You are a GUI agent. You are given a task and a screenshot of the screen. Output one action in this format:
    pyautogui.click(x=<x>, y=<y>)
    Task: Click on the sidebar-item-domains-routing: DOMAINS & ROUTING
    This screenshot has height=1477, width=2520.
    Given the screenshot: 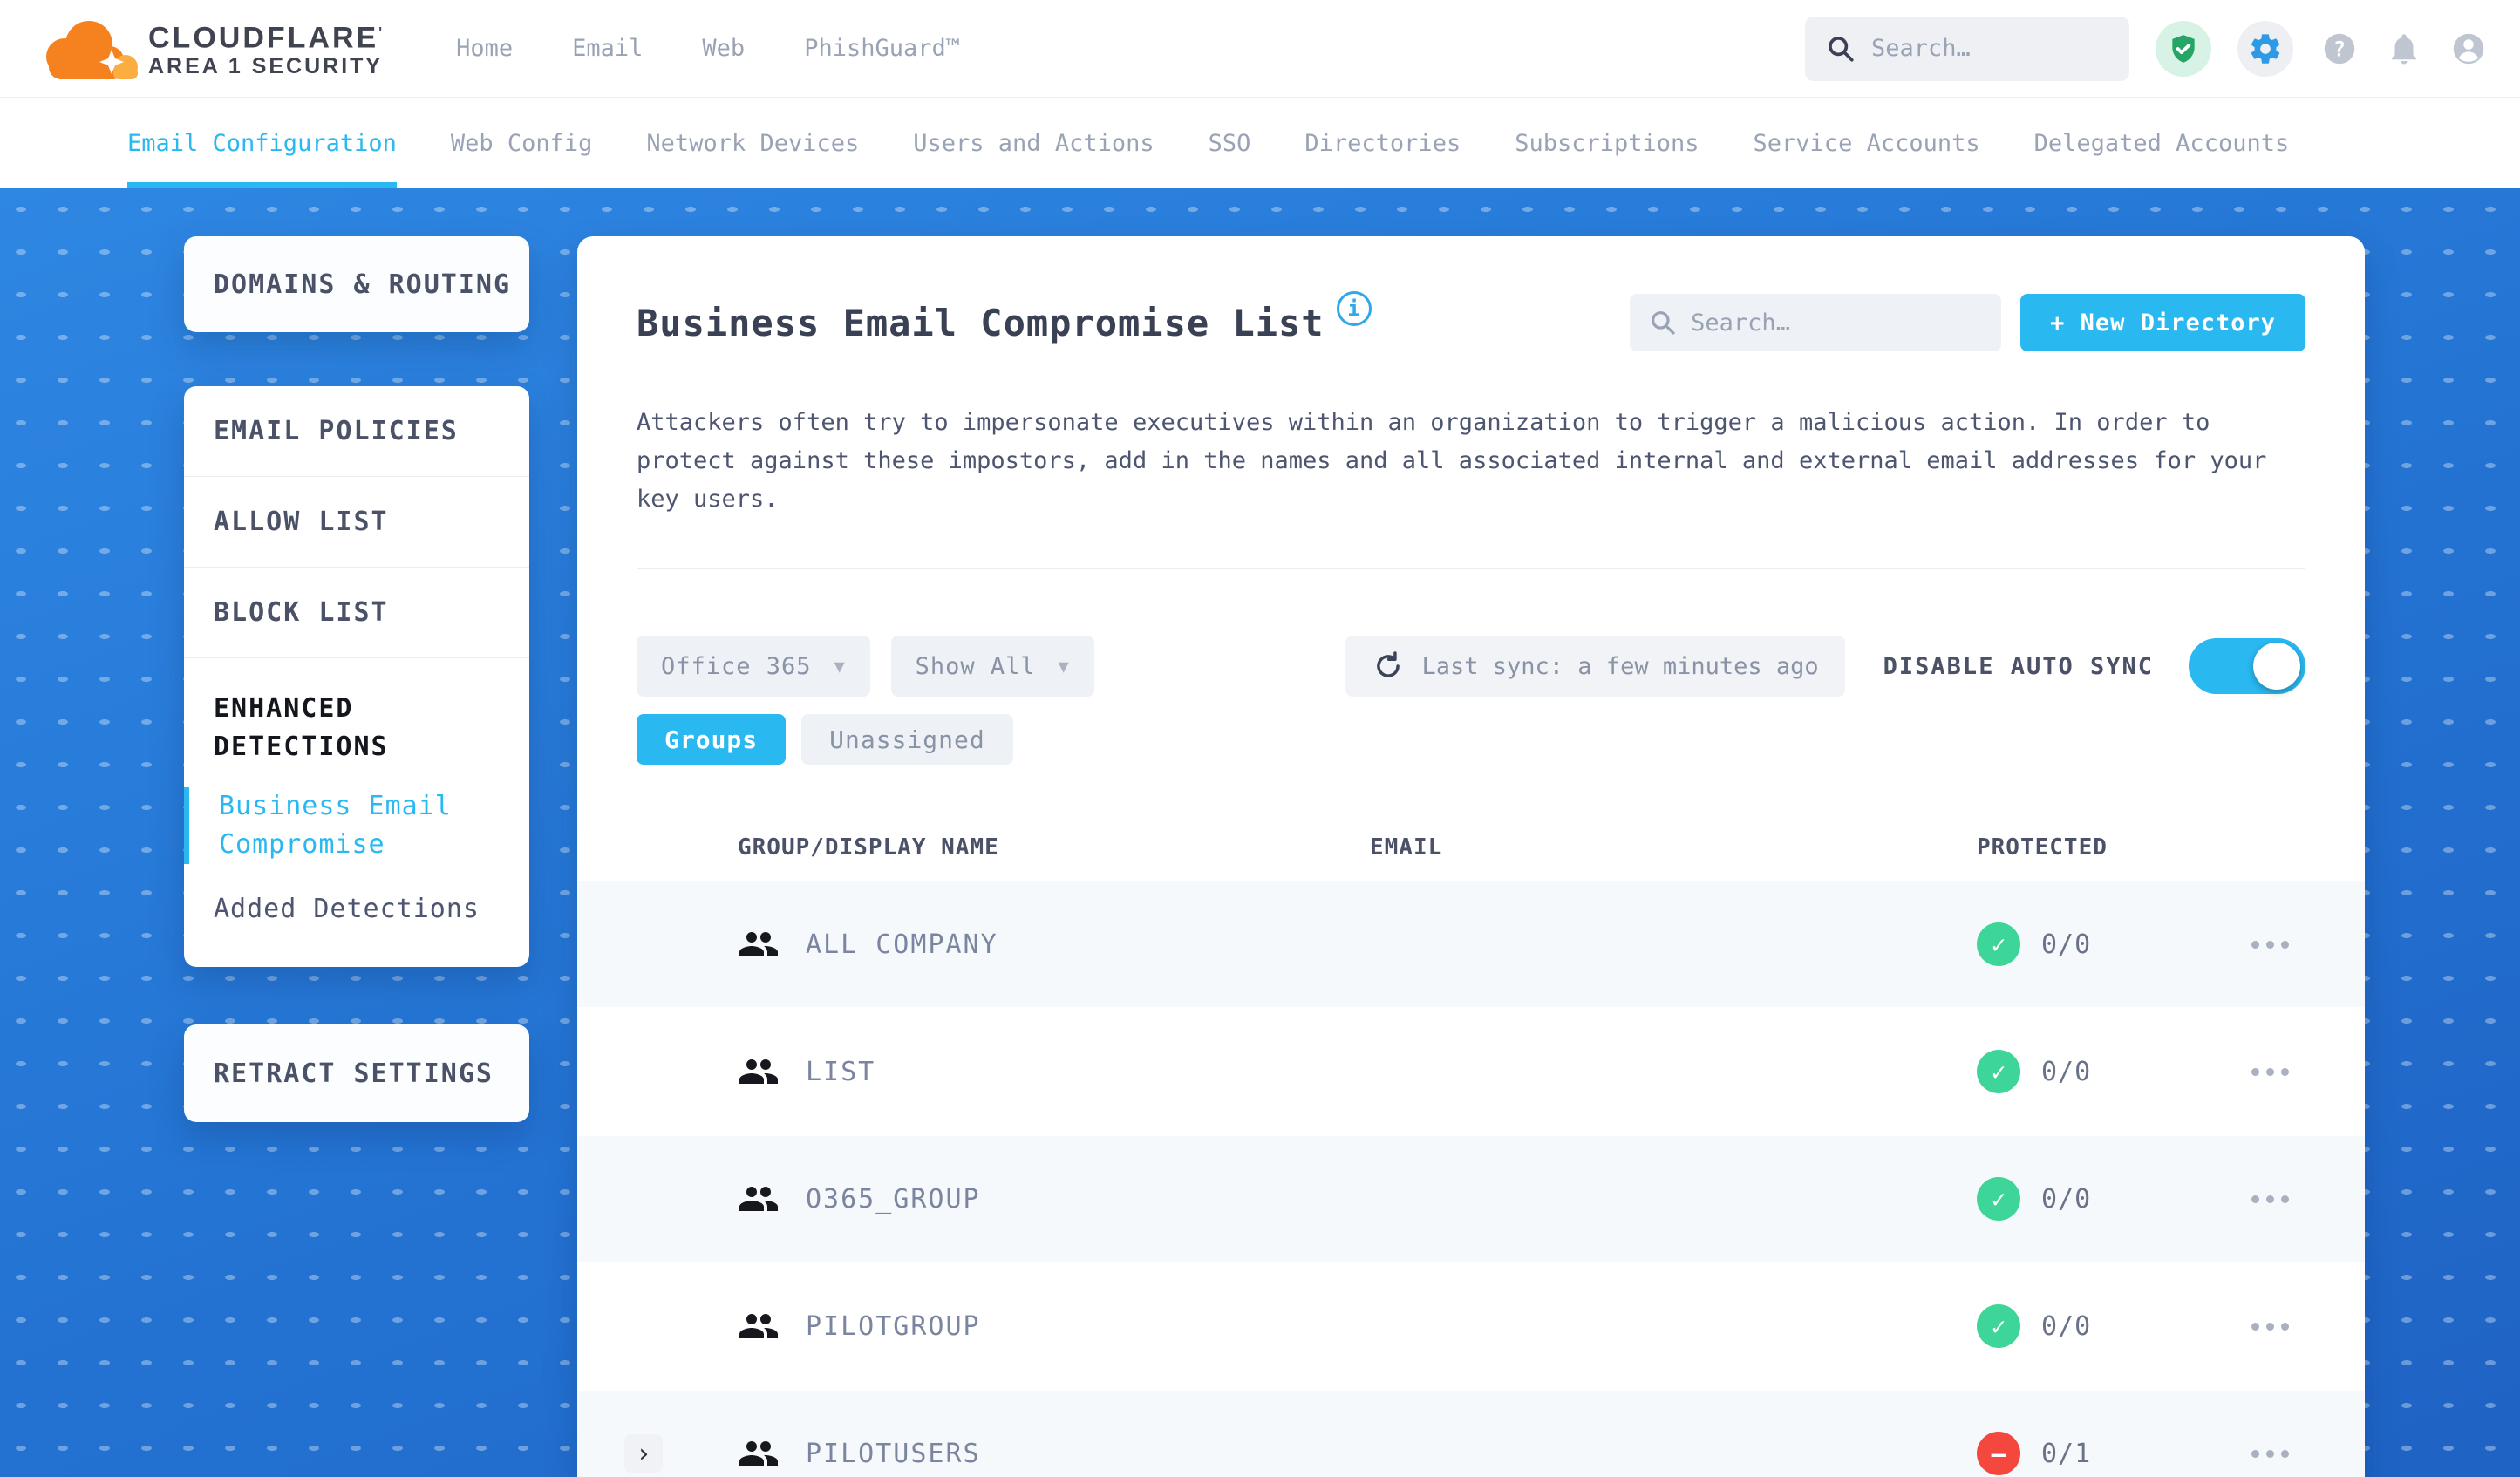 What is the action you would take?
    pyautogui.click(x=356, y=284)
    